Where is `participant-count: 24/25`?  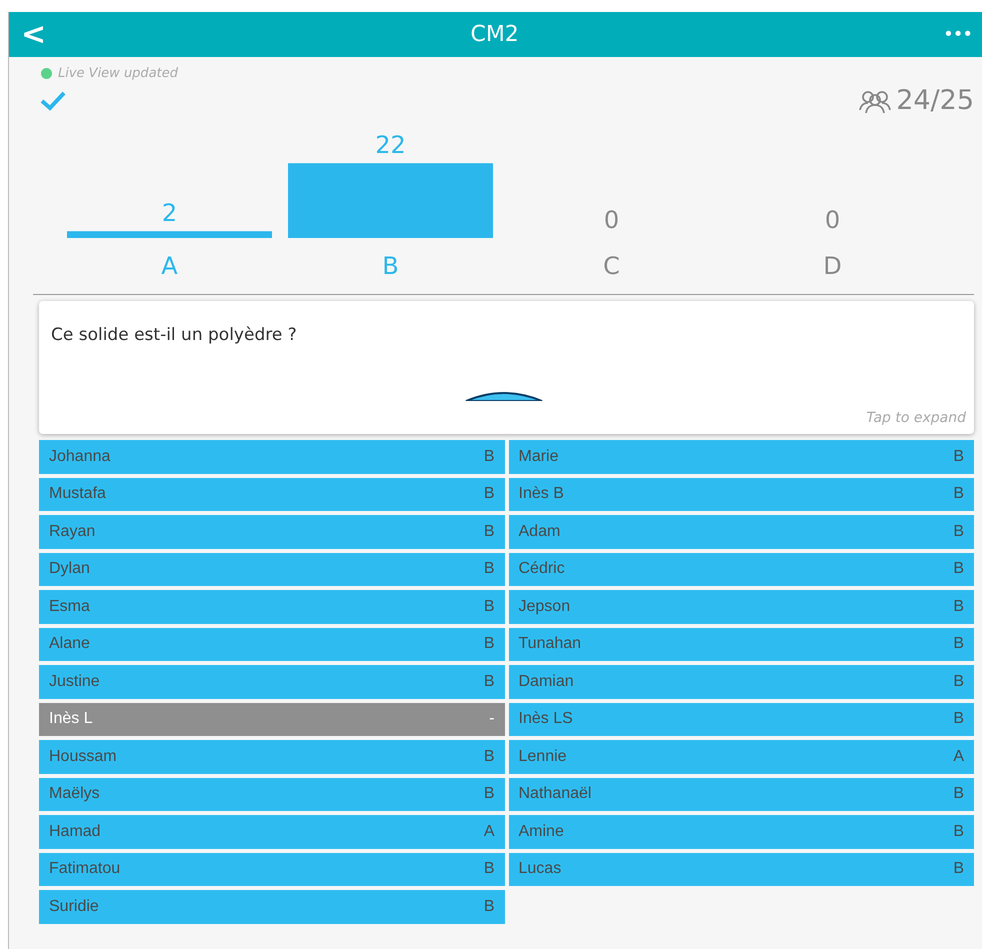
participant-count: 24/25 is located at coordinates (935, 100).